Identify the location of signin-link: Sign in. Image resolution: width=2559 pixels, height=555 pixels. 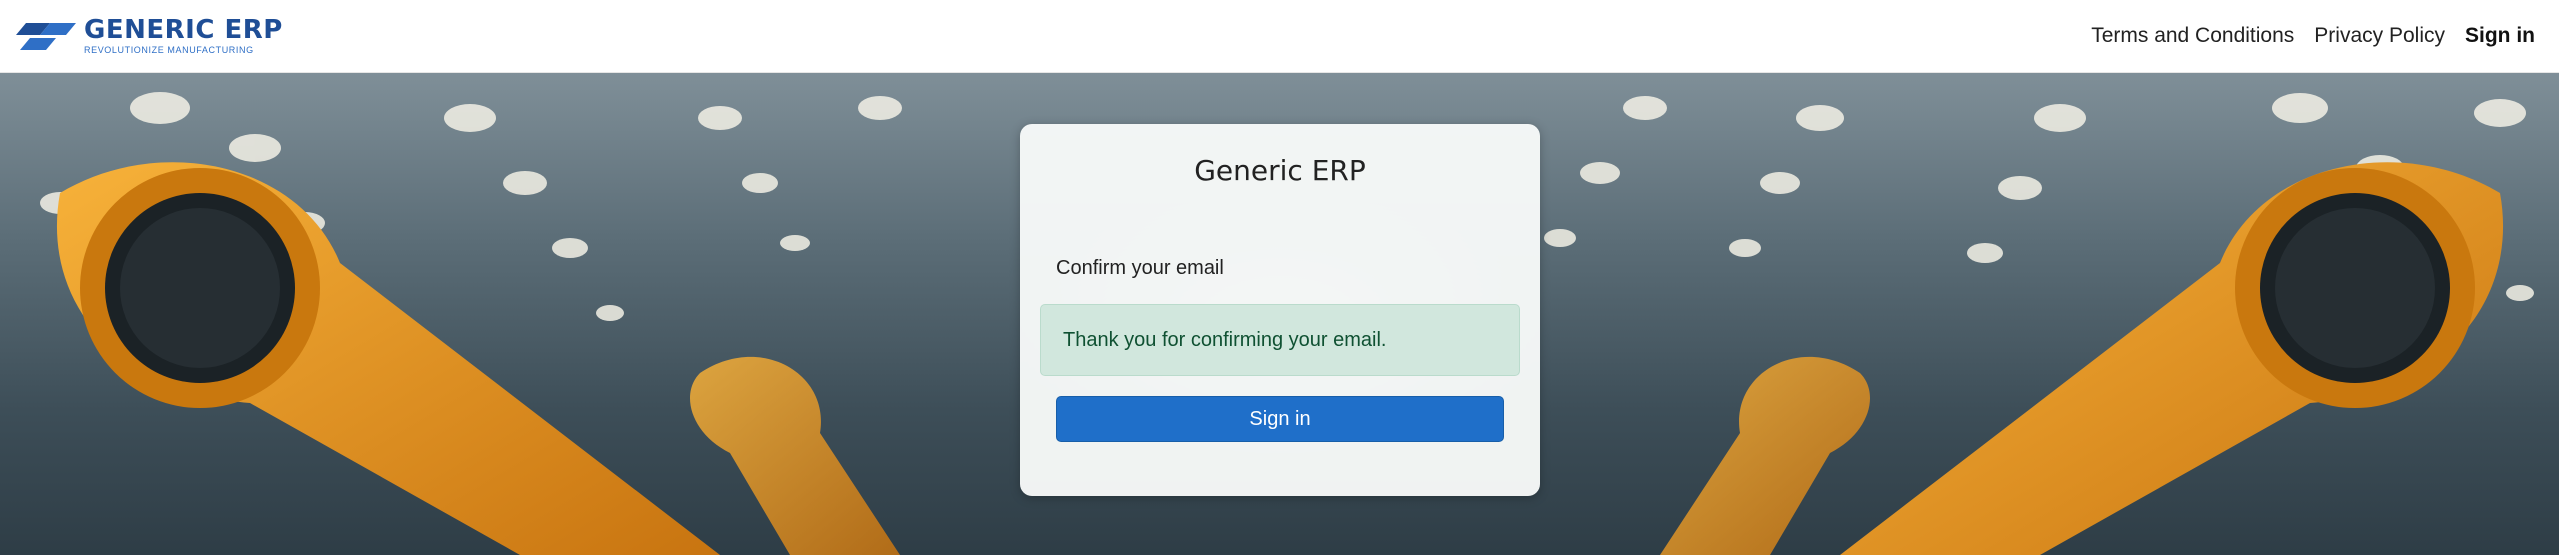
(2500, 36).